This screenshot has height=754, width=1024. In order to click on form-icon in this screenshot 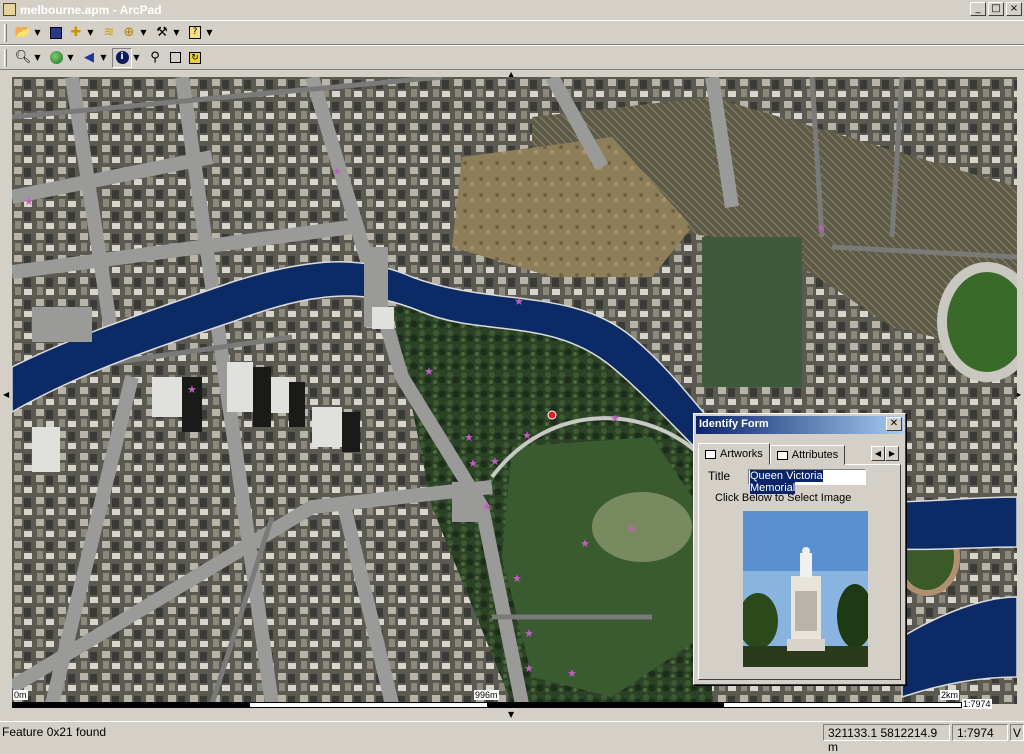, I will do `click(710, 454)`.